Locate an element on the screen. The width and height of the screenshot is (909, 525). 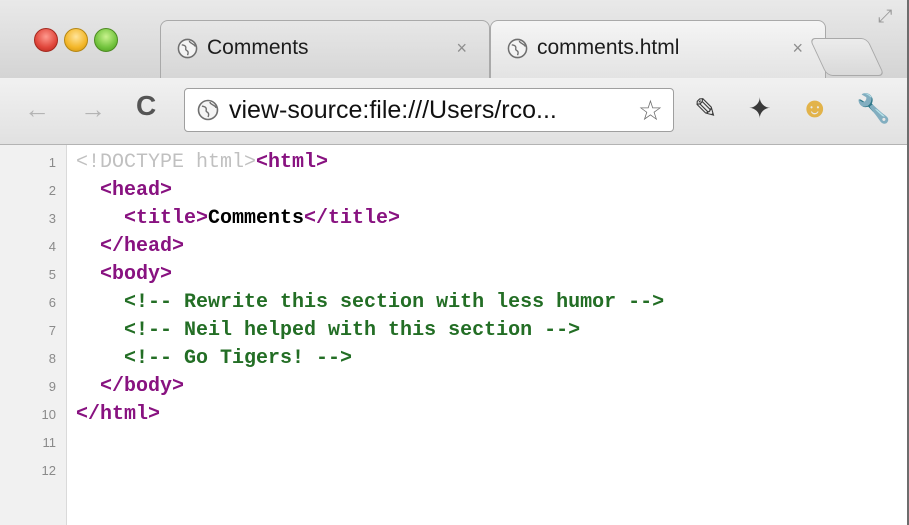
line-number: 3 is located at coordinates (52, 218).